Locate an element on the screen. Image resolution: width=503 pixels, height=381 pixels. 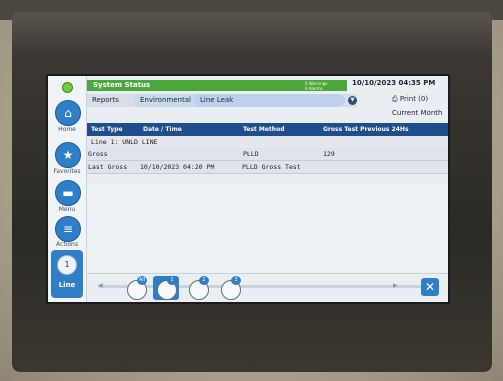
col-test-type: Test Type is located at coordinates (107, 129).